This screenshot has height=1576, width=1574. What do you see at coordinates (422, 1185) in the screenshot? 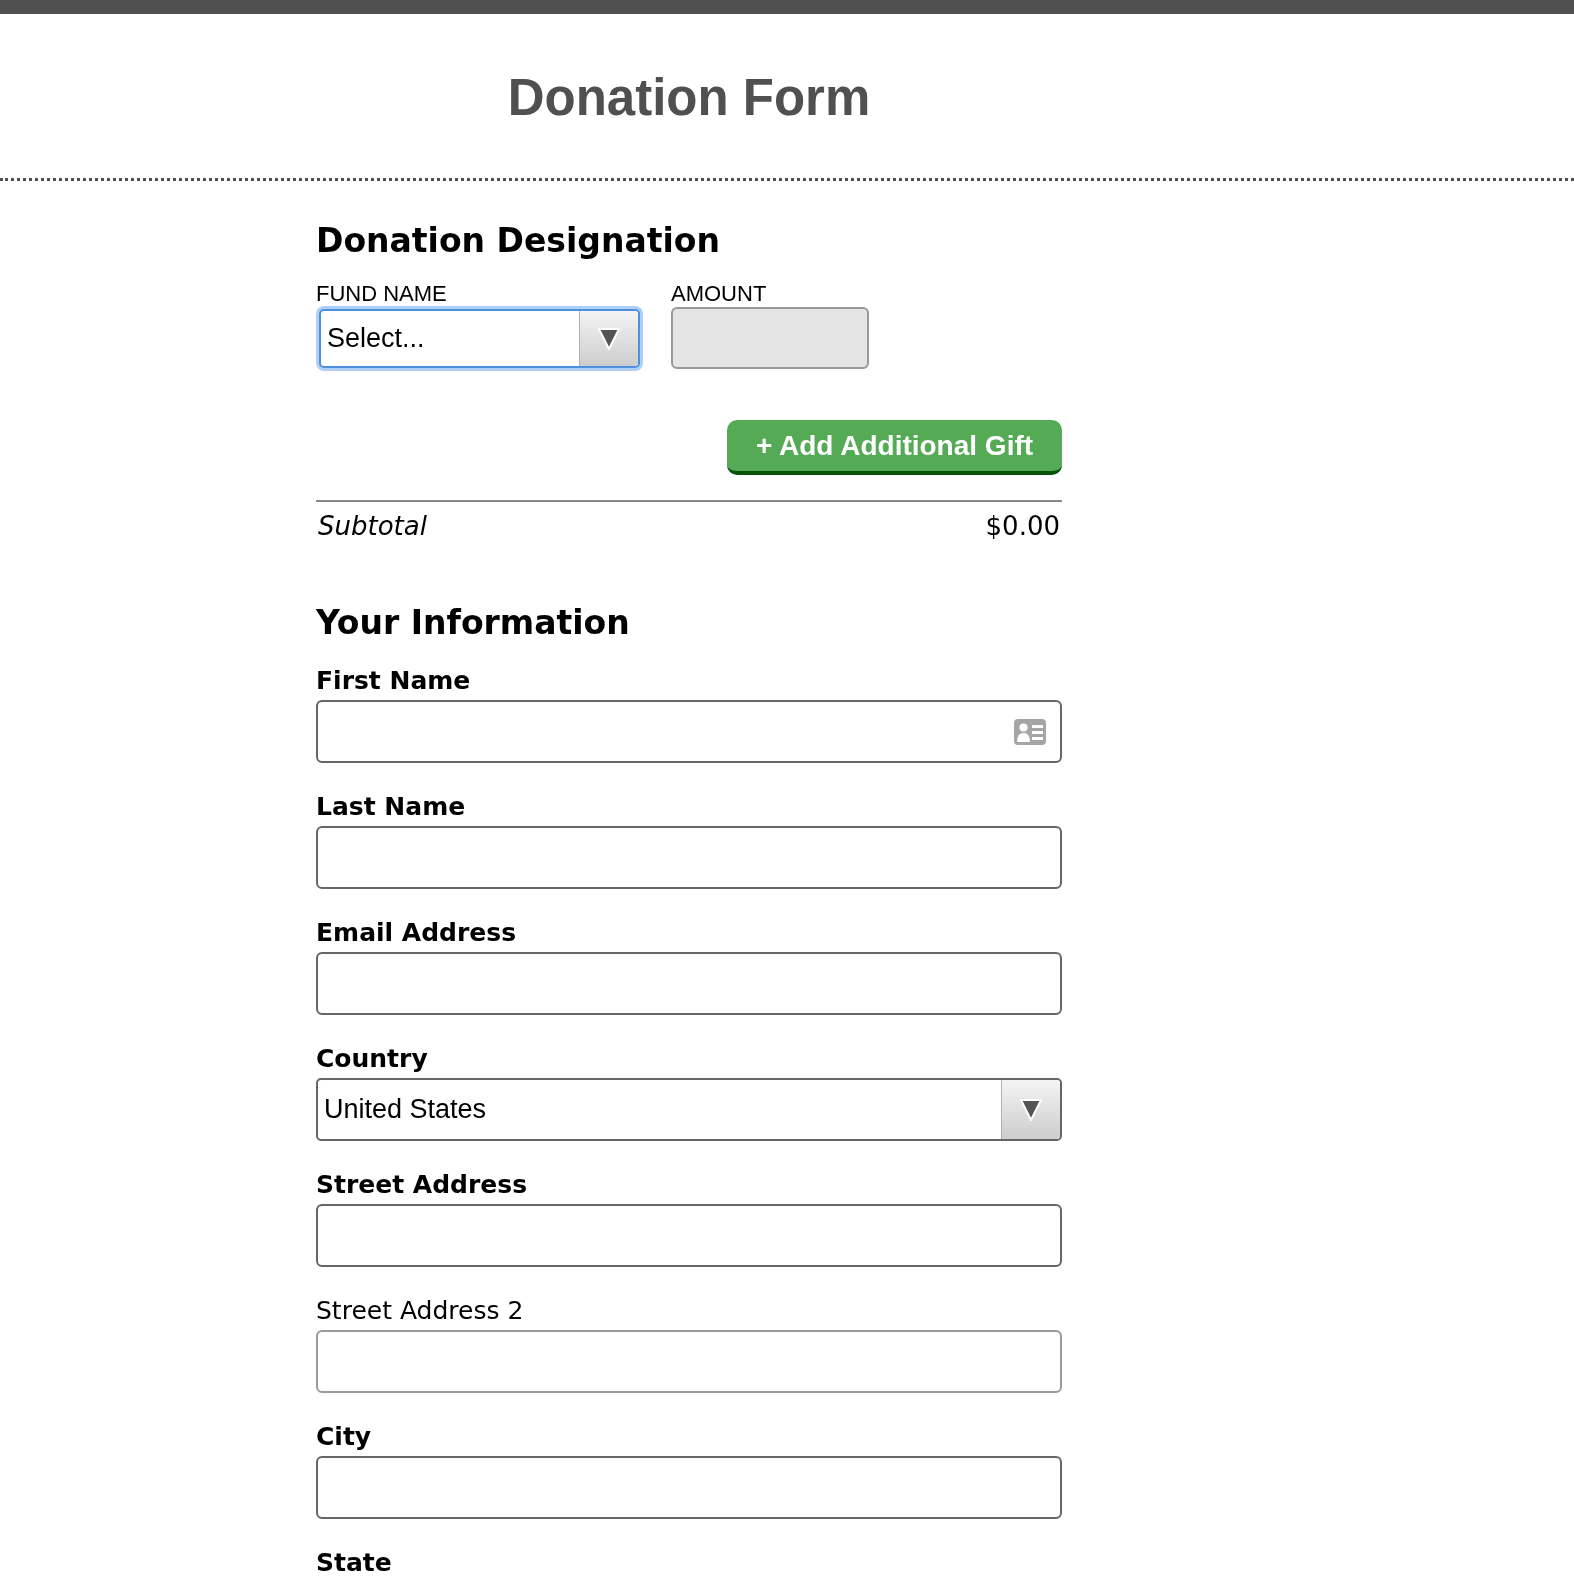
I see `field-label: Street Address` at bounding box center [422, 1185].